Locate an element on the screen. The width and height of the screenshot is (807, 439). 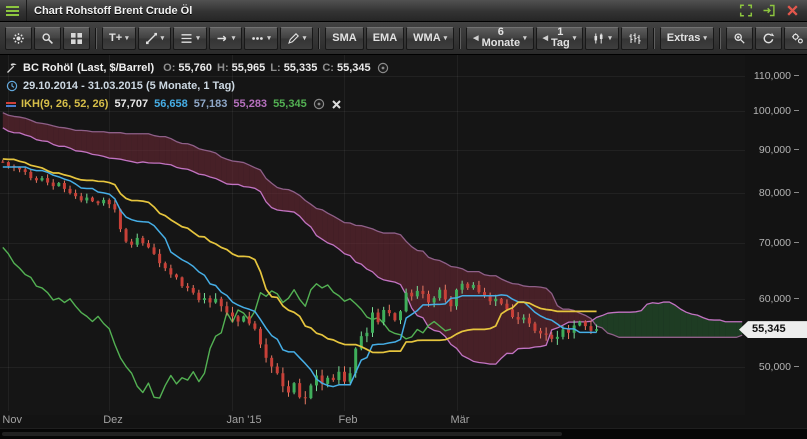
ikh-color-chip is located at coordinates (11, 104).